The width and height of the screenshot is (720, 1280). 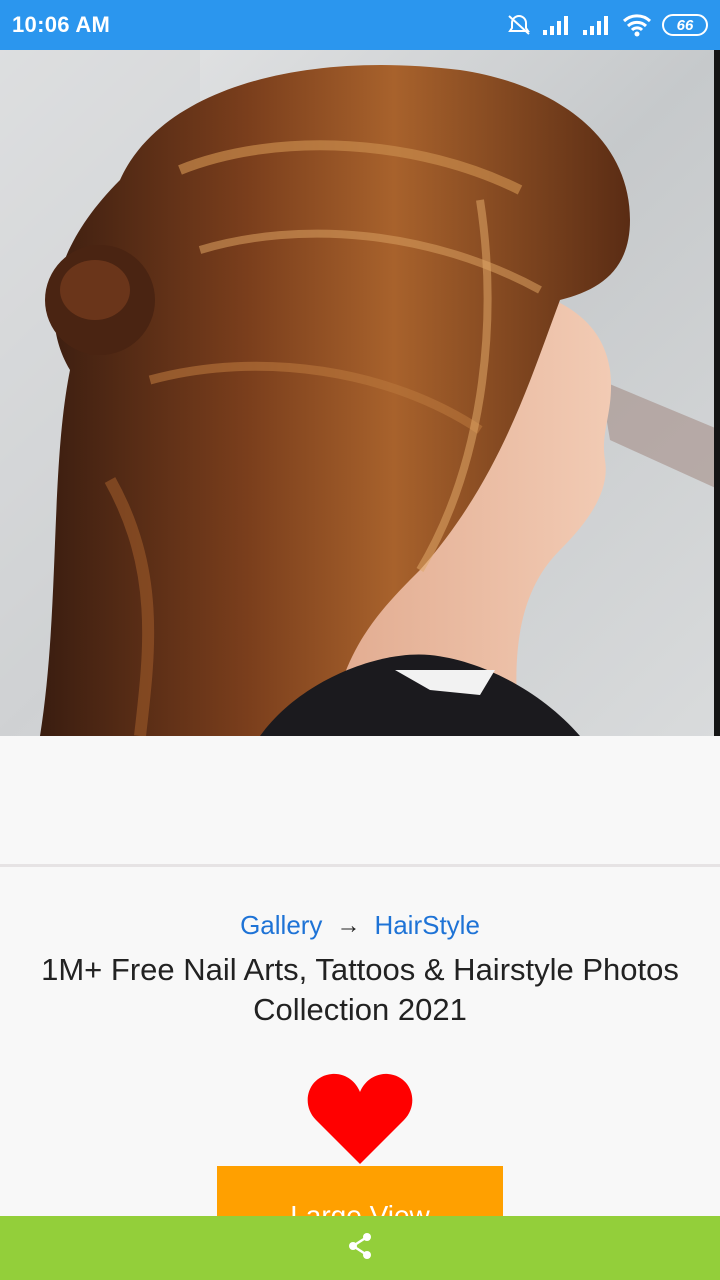 I want to click on breadcrumb: Gallery → HairStyle, so click(x=360, y=925).